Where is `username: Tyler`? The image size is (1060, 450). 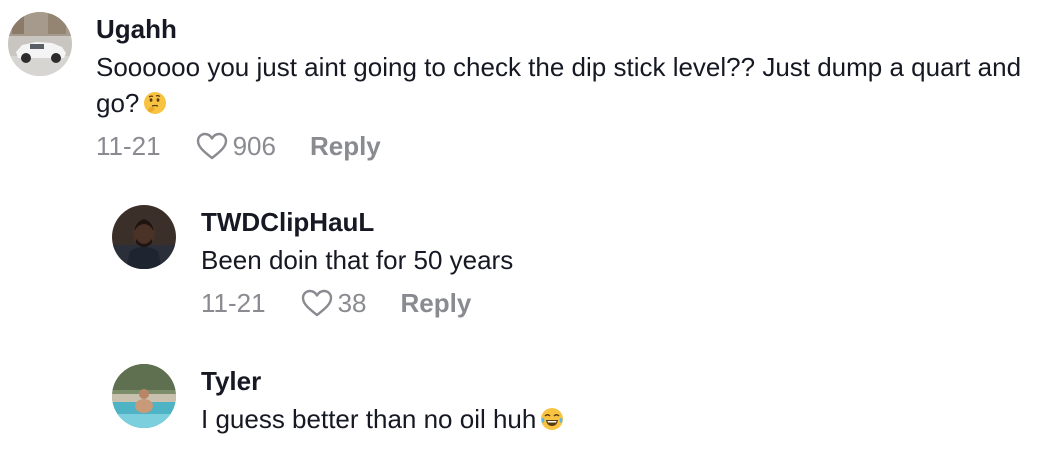 username: Tyler is located at coordinates (382, 381).